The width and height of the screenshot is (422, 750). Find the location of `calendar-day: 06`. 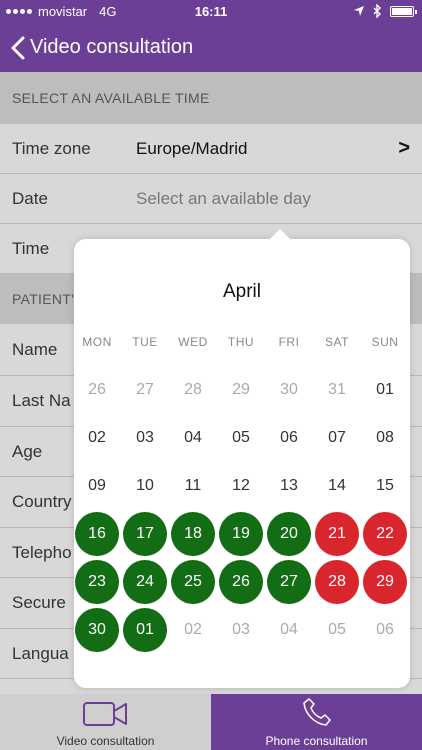

calendar-day: 06 is located at coordinates (289, 437).